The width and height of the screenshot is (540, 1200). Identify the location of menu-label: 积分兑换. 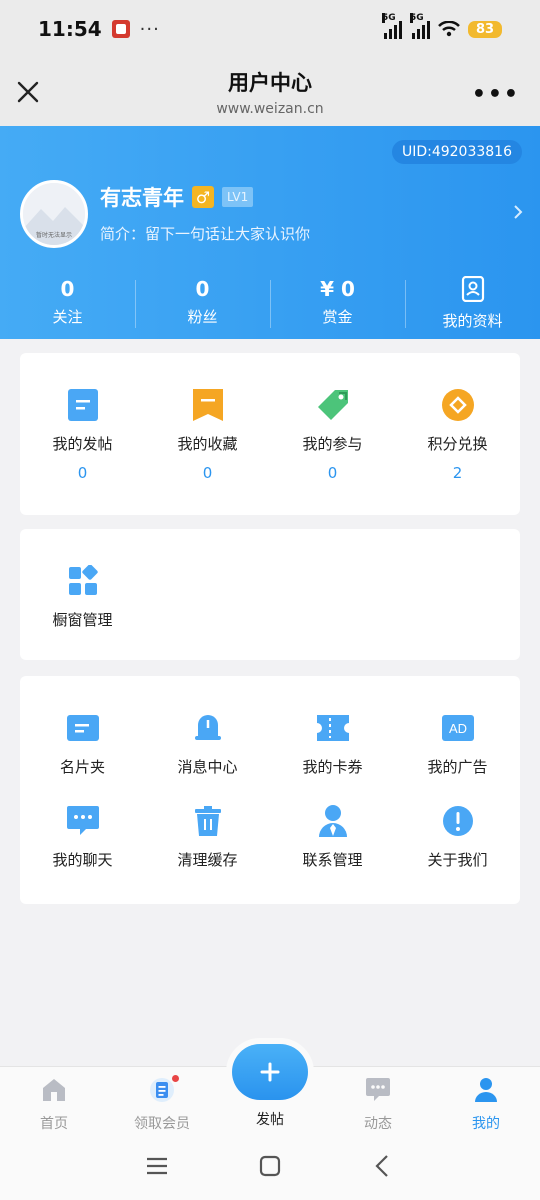
(457, 444).